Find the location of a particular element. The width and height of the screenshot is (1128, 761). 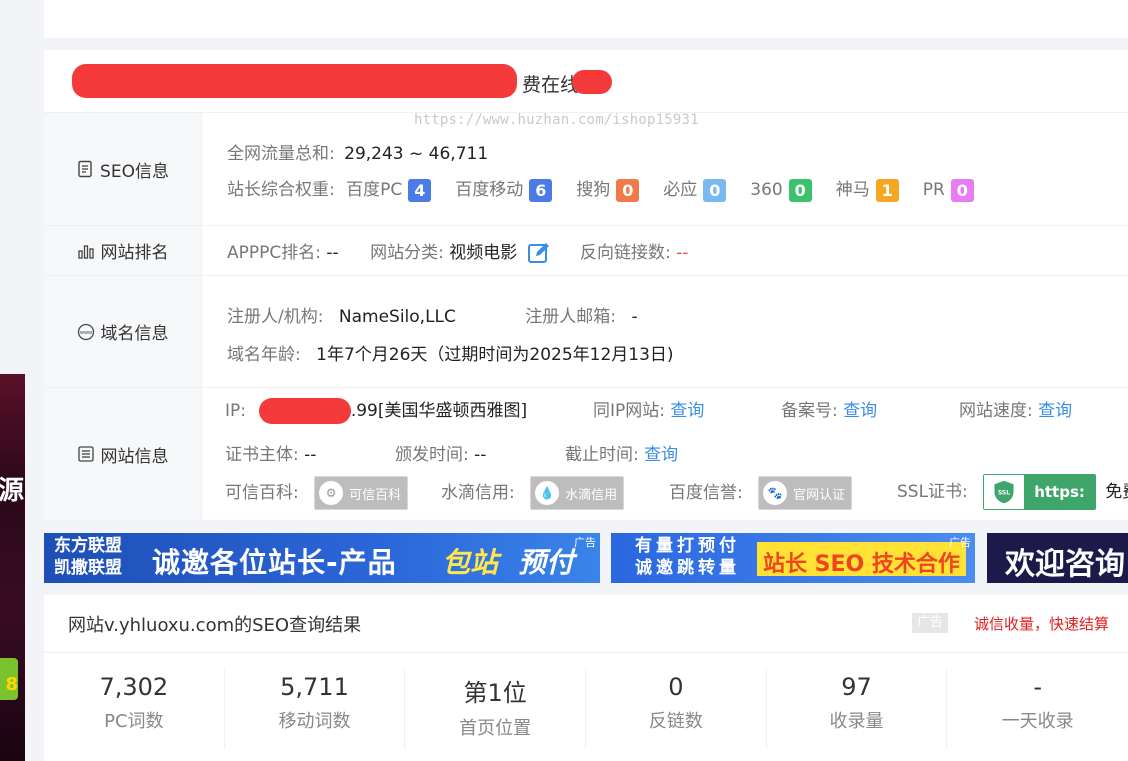

speed-label: 网站速度: is located at coordinates (996, 411).